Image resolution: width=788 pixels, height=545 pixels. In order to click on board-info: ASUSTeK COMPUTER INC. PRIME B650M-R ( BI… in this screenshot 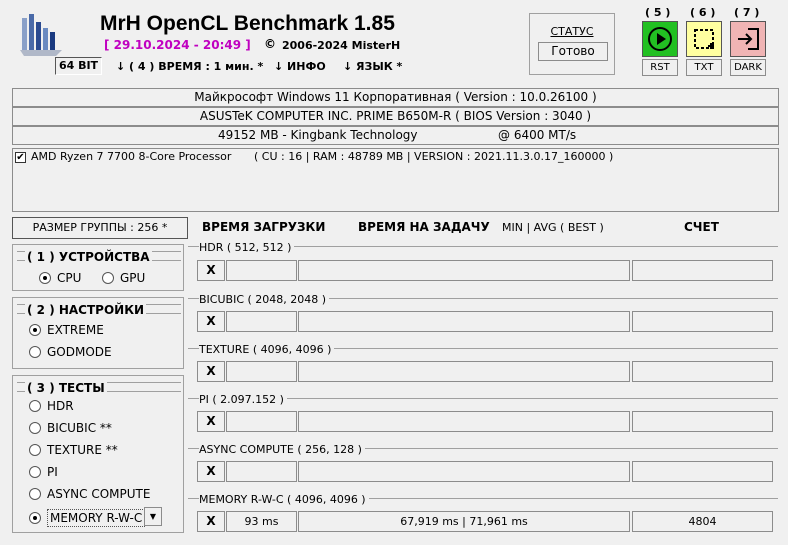, I will do `click(395, 116)`.